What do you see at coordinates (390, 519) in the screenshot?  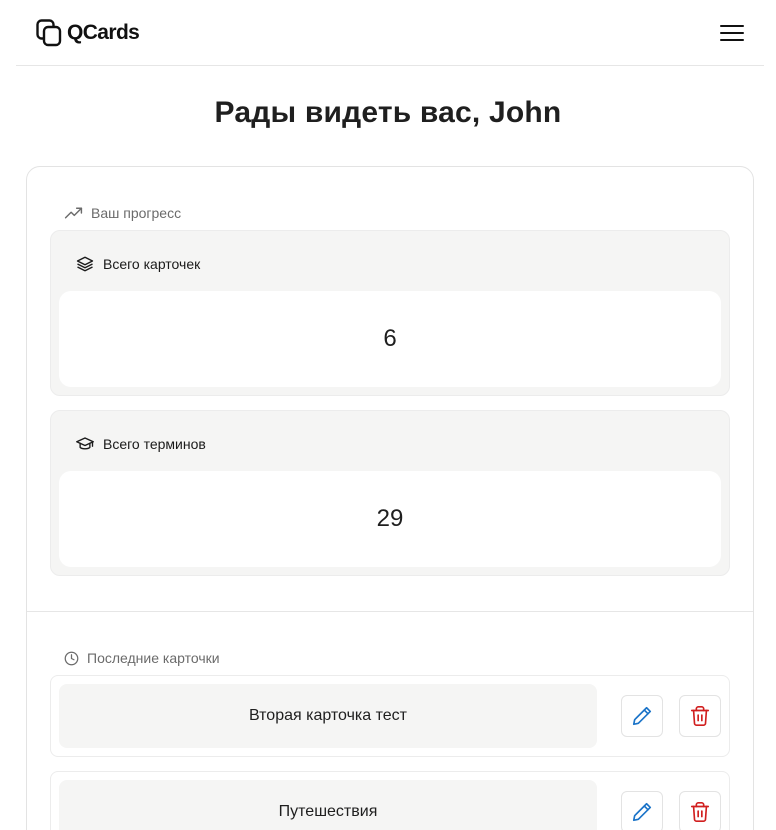 I see `stat-value: 29` at bounding box center [390, 519].